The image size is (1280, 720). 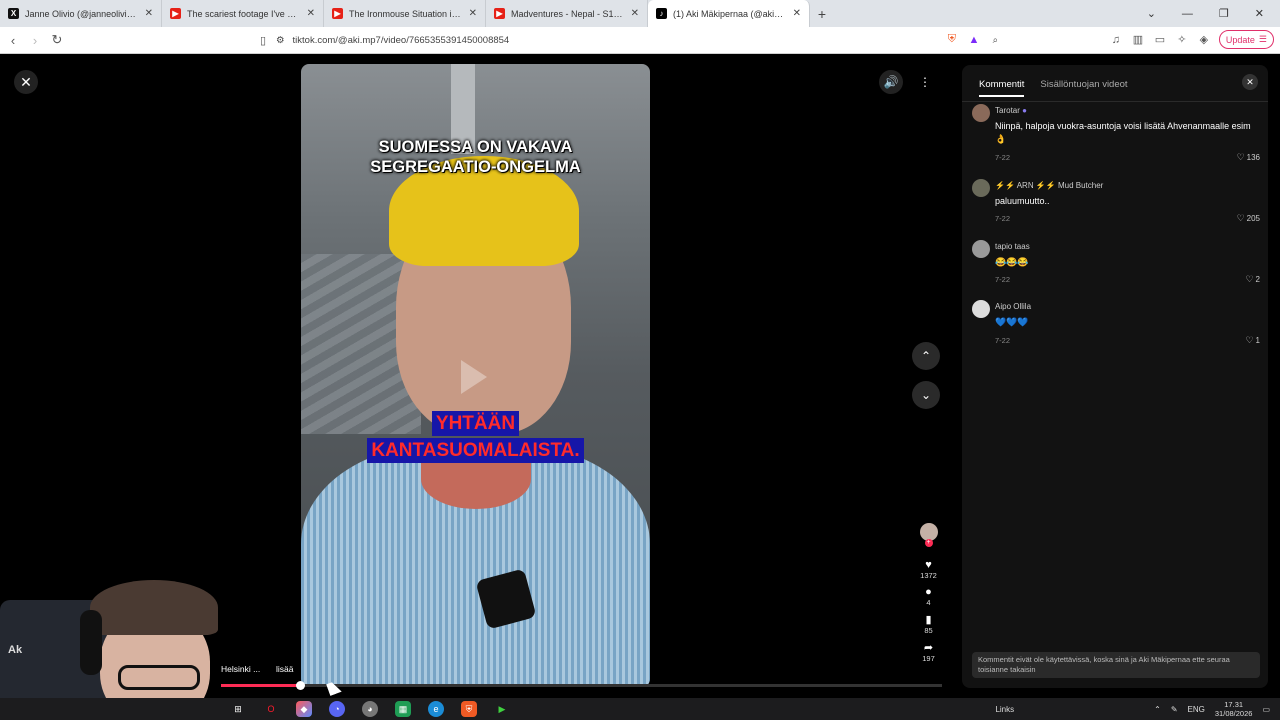 I want to click on clock-time: 17.31, so click(x=1234, y=704).